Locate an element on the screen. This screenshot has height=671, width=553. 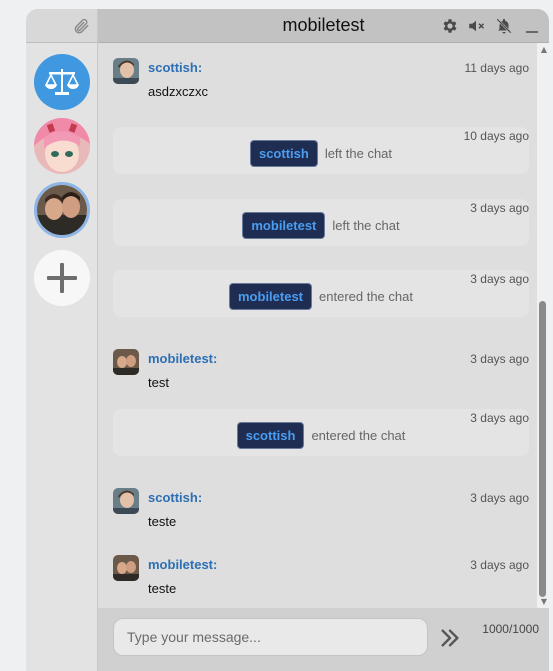
anime-avatar is located at coordinates (62, 146).